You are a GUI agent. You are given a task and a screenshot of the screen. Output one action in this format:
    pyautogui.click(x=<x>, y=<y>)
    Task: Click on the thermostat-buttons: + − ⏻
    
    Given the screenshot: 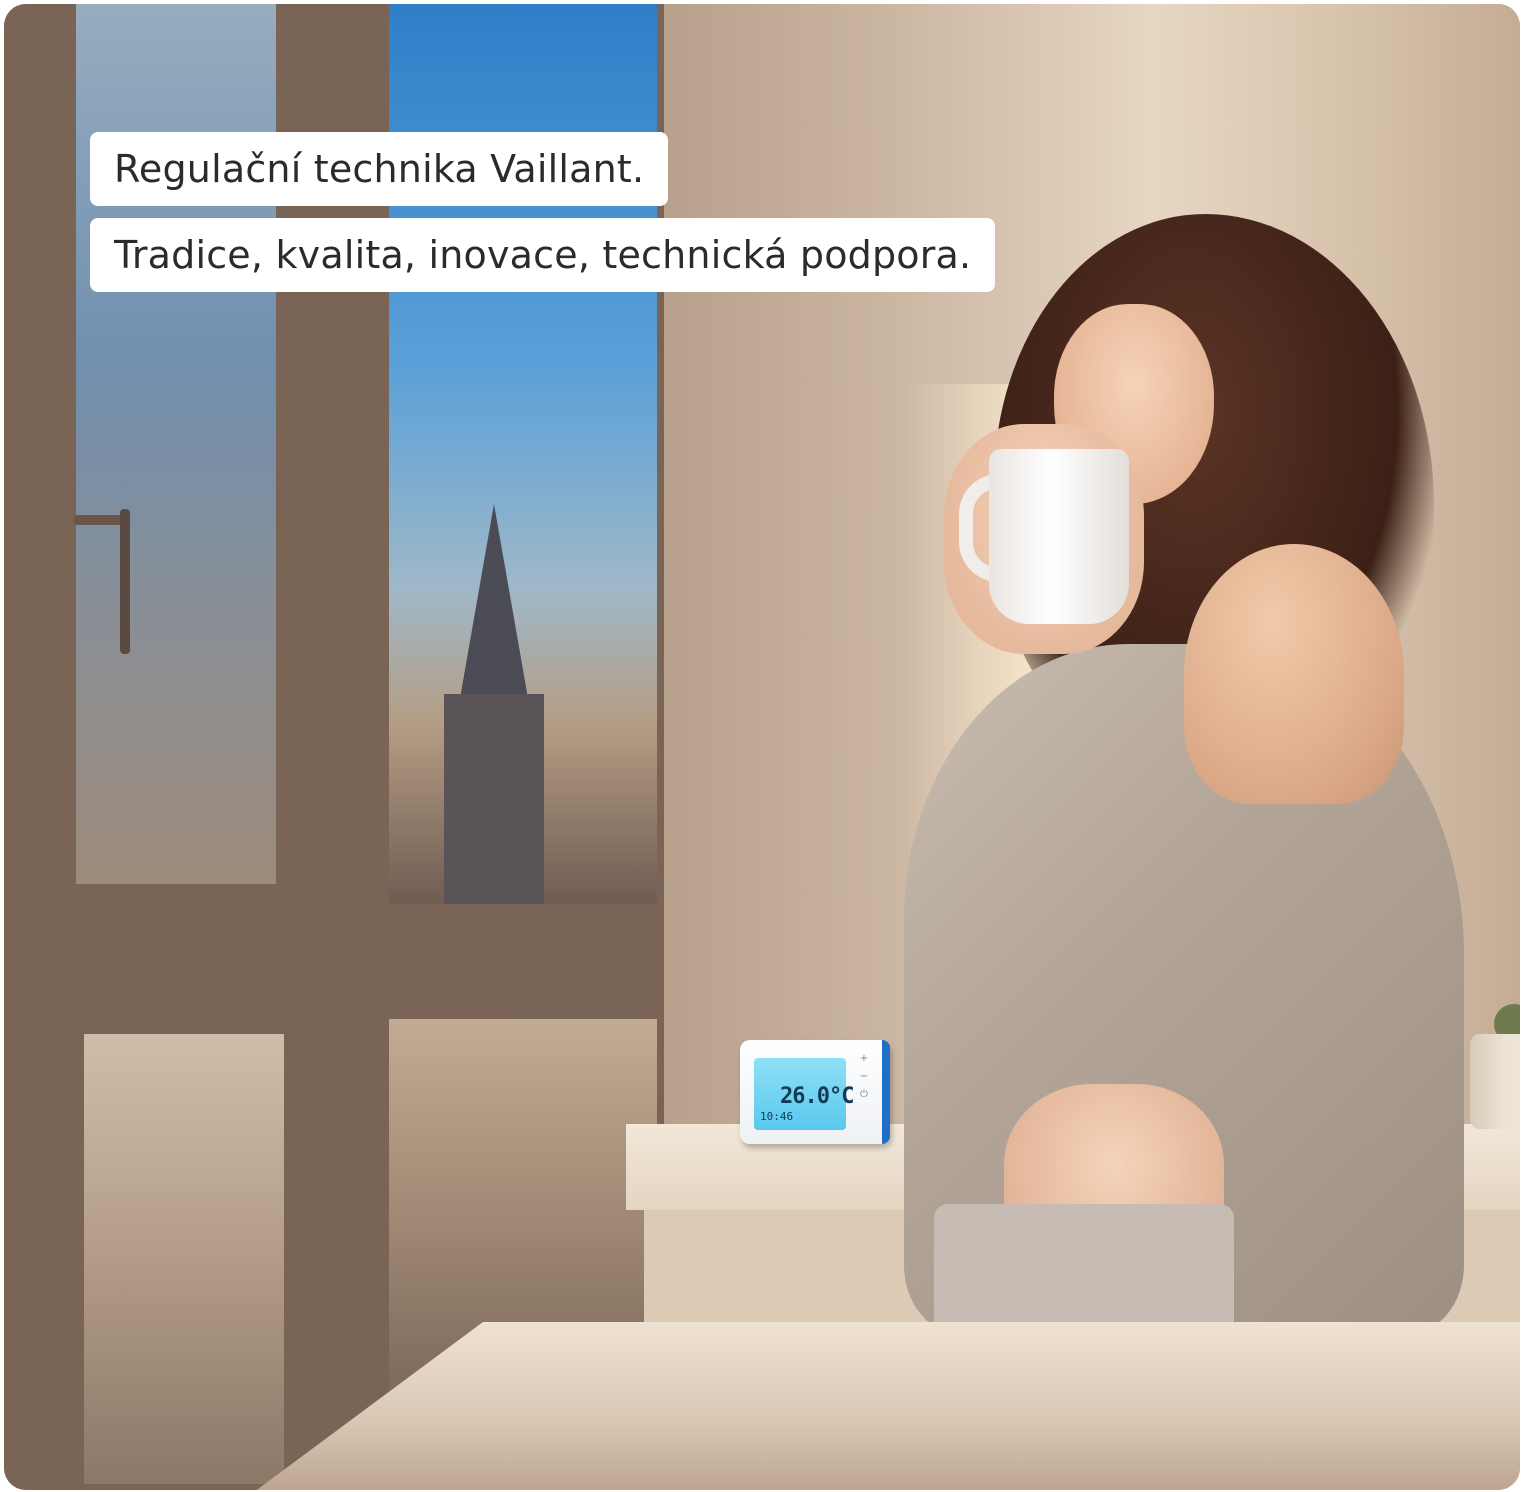 What is the action you would take?
    pyautogui.click(x=864, y=1092)
    